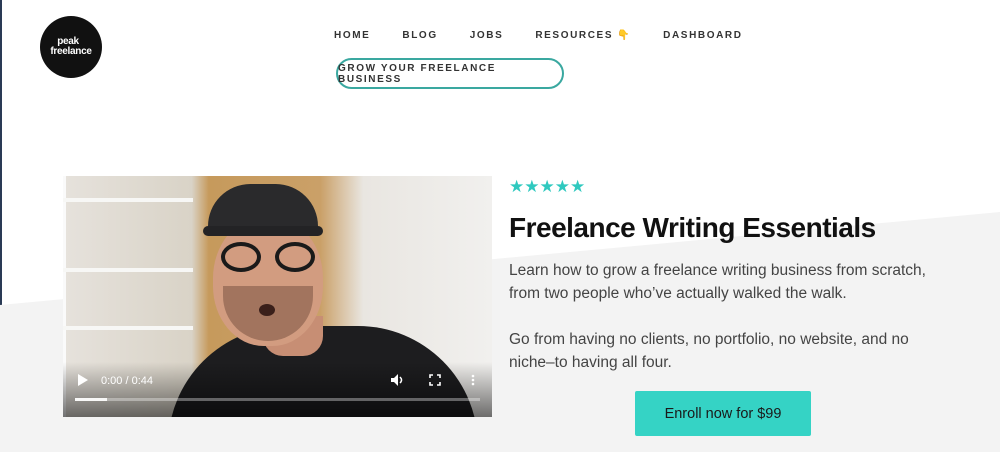 The height and width of the screenshot is (452, 1000). Describe the element at coordinates (692, 227) in the screenshot. I see `course-title: Freelance Writing Essentials` at that location.